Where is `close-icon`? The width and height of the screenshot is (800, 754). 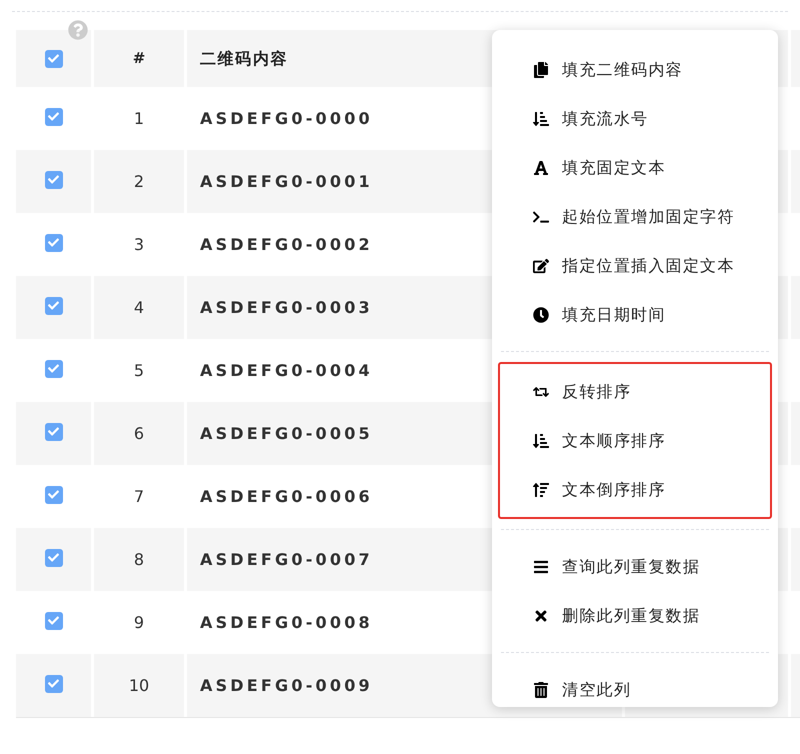
close-icon is located at coordinates (541, 616).